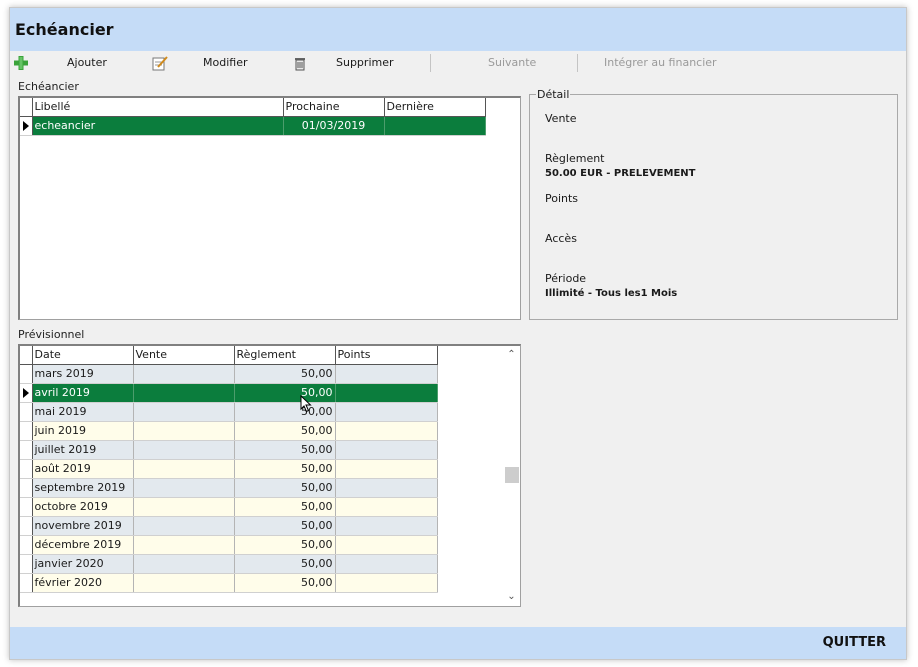  Describe the element at coordinates (83, 526) in the screenshot. I see `cell-date: novembre 2019` at that location.